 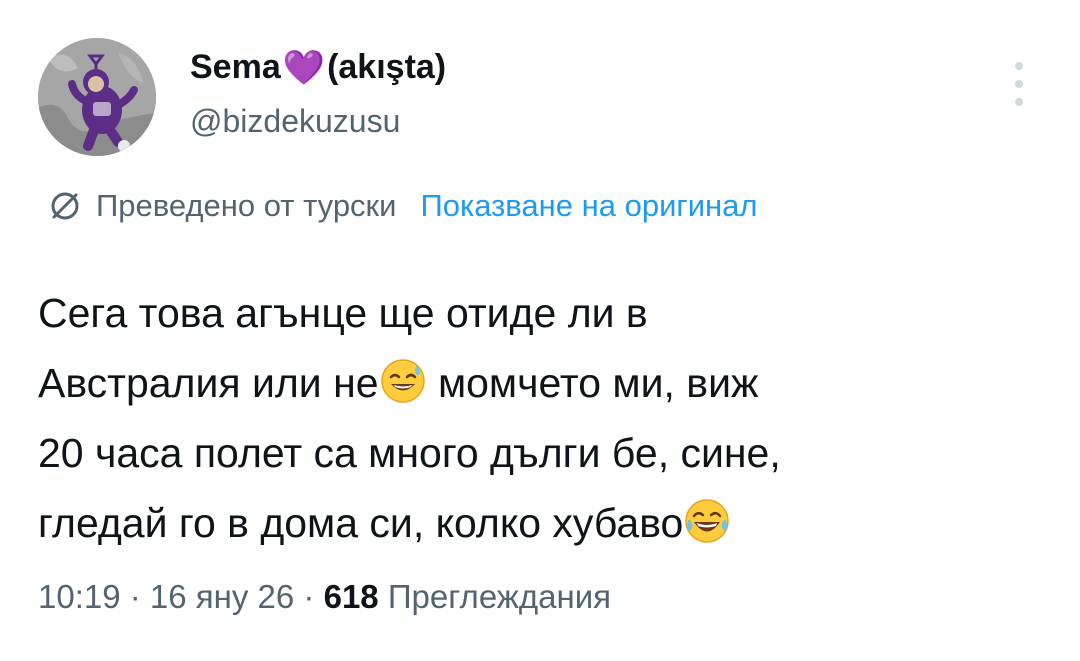 What do you see at coordinates (1019, 84) in the screenshot?
I see `more-options-icon` at bounding box center [1019, 84].